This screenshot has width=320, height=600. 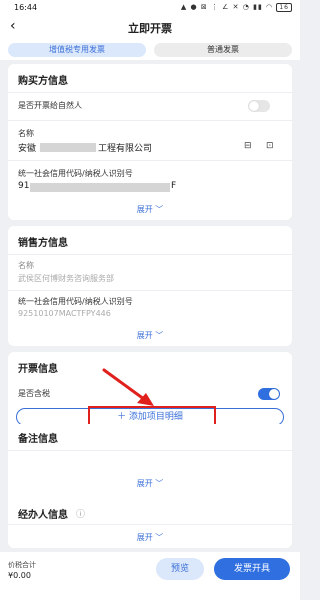 I want to click on redacted-name, so click(x=68, y=147).